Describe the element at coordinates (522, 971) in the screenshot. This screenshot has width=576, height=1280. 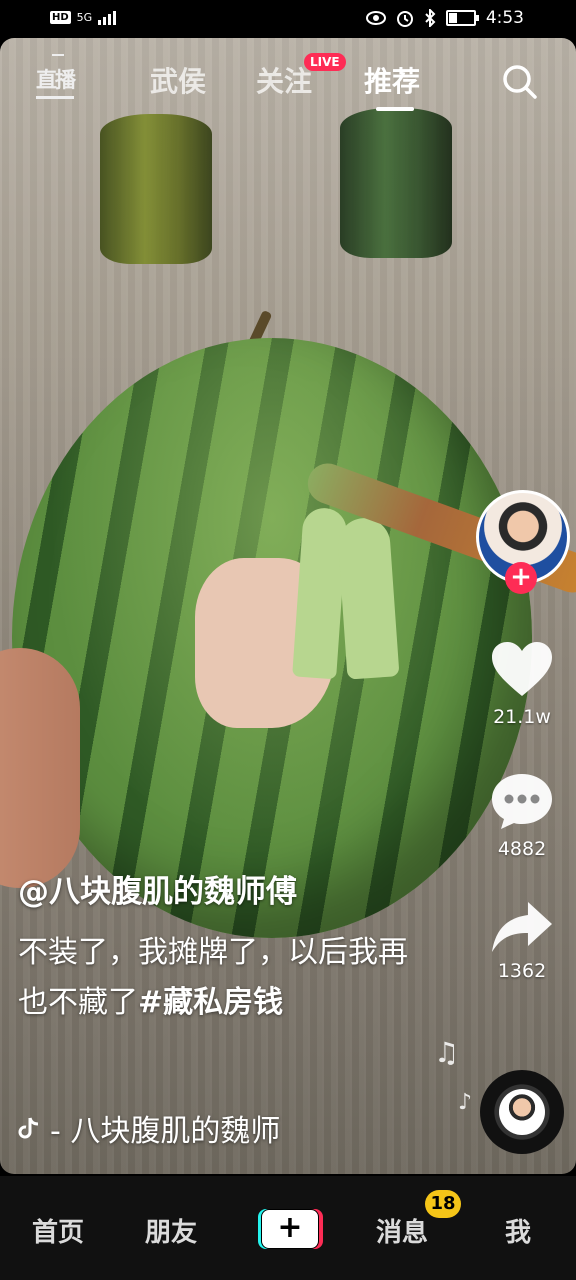
I see `share-count: 1362` at that location.